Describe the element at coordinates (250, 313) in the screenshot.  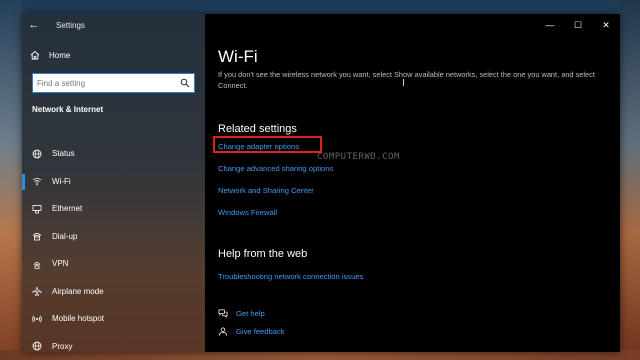
I see `get-help-label: Get help` at that location.